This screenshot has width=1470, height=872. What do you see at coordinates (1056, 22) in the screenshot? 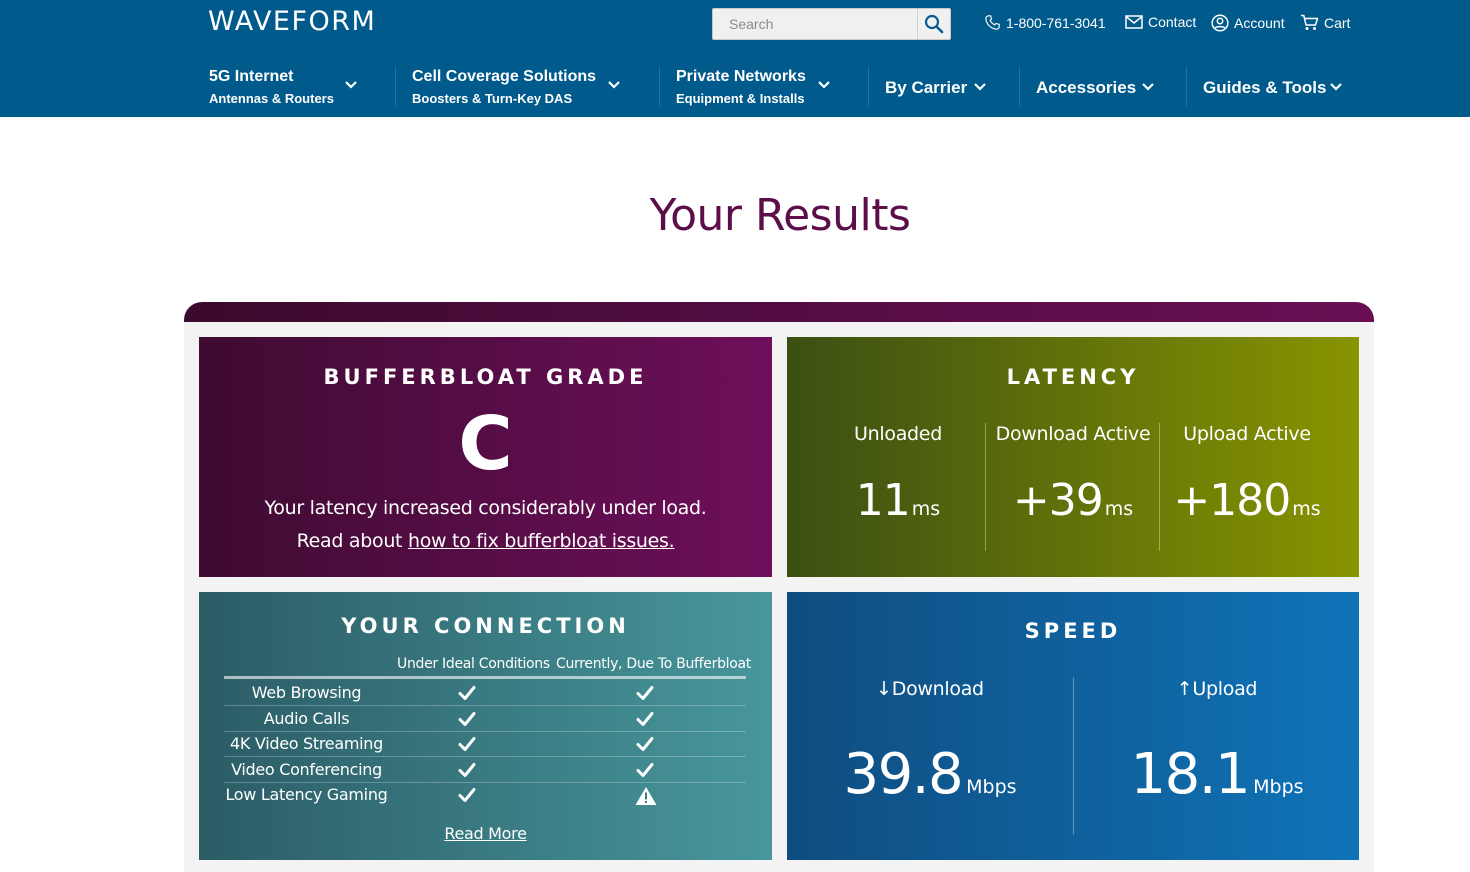
I see `phone-number: 1-800-761-3041` at bounding box center [1056, 22].